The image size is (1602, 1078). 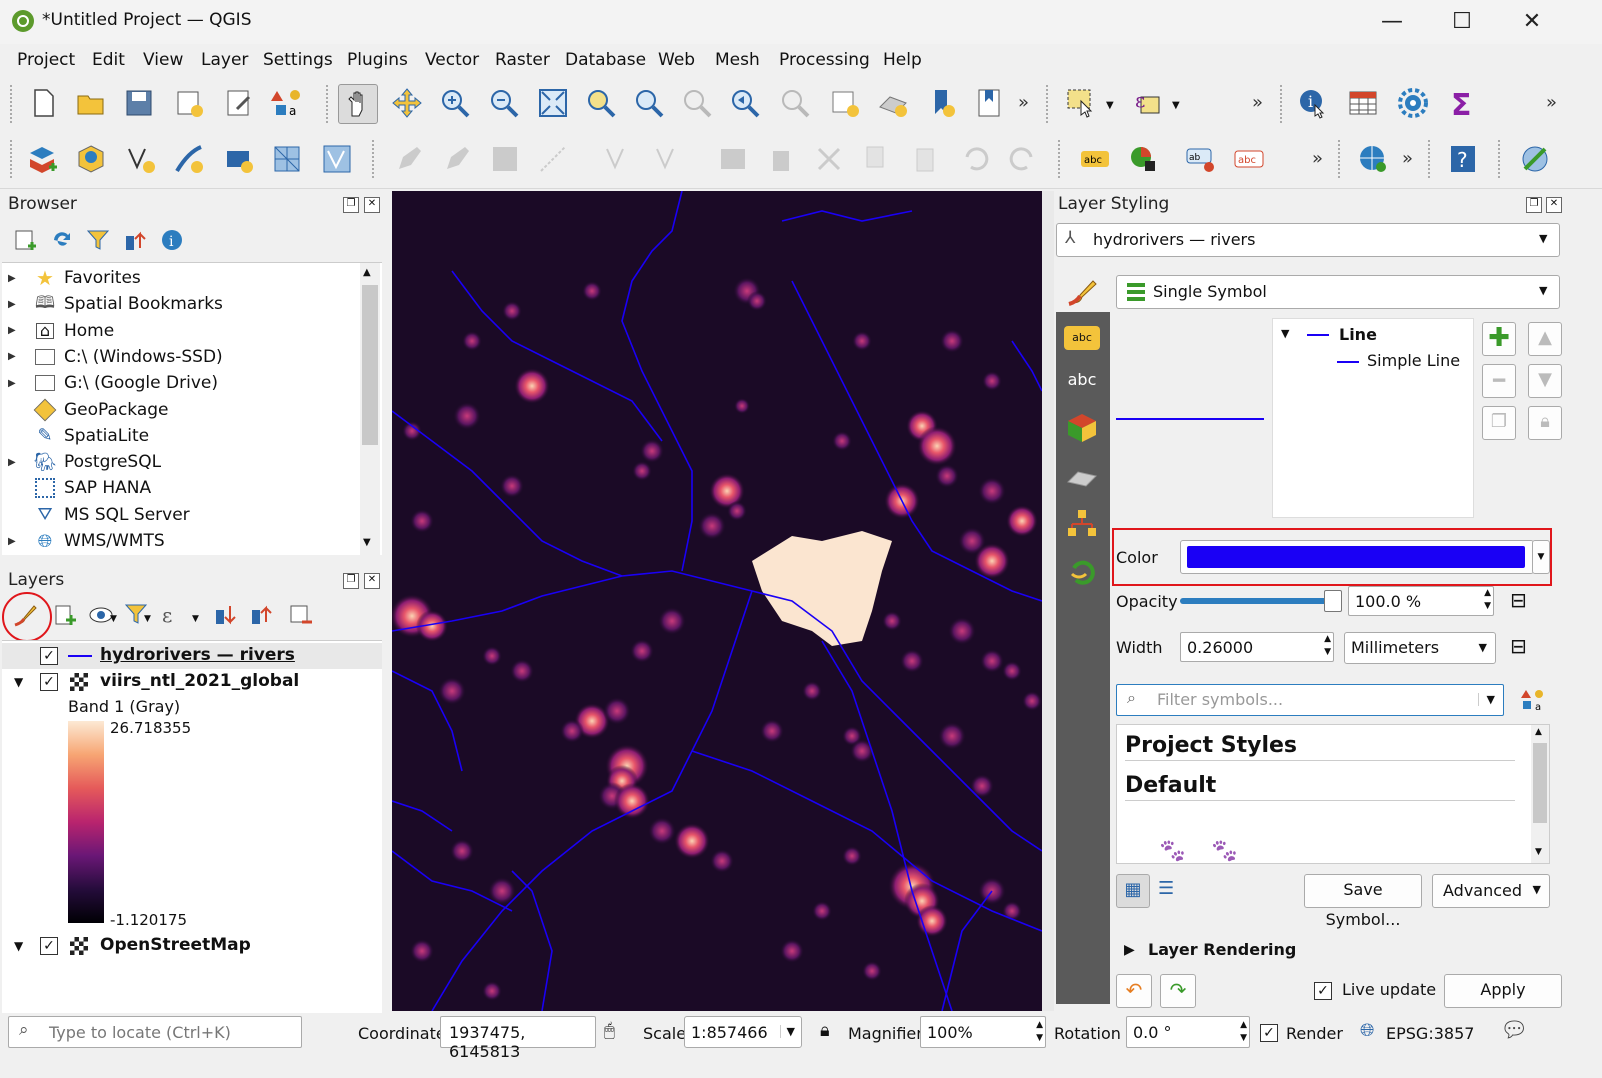 What do you see at coordinates (1367, 1030) in the screenshot?
I see `globe-crs-icon: 🌐︎` at bounding box center [1367, 1030].